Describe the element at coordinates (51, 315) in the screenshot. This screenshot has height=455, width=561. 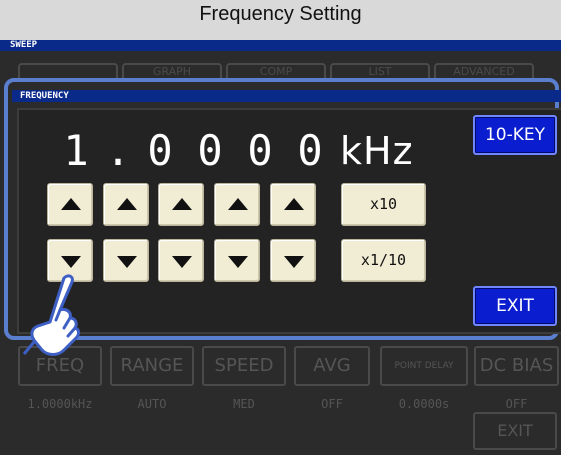
I see `pointing-hand-icon` at that location.